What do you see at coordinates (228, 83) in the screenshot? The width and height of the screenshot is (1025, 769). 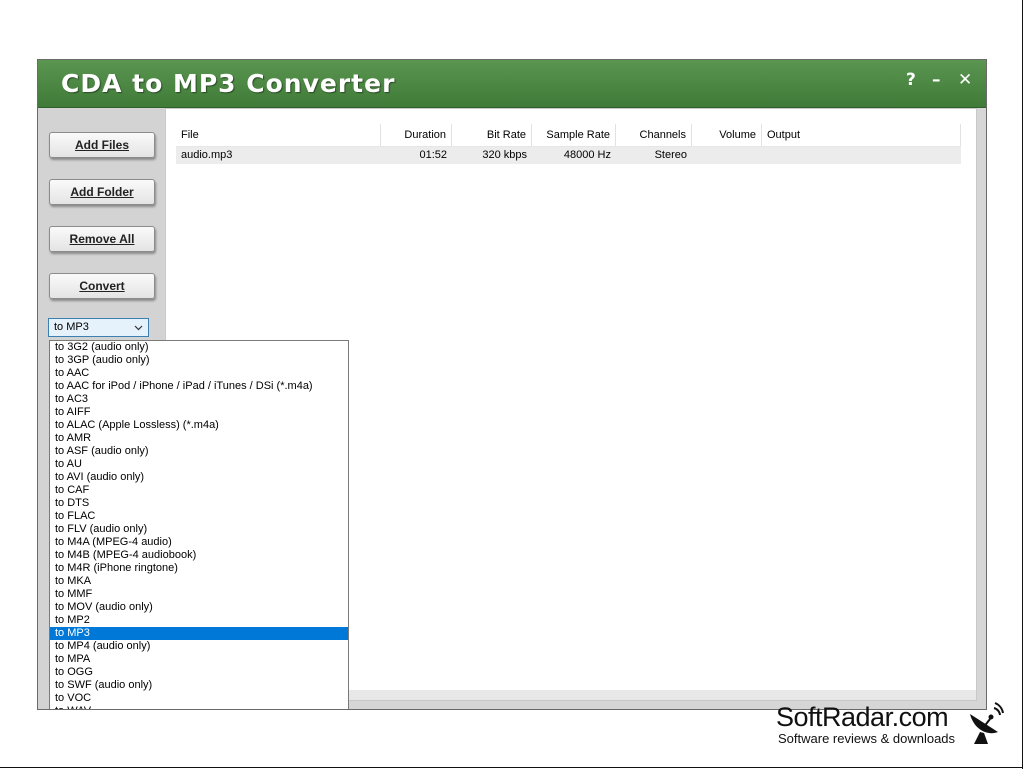 I see `app-title: CDA to MP3 Converter` at bounding box center [228, 83].